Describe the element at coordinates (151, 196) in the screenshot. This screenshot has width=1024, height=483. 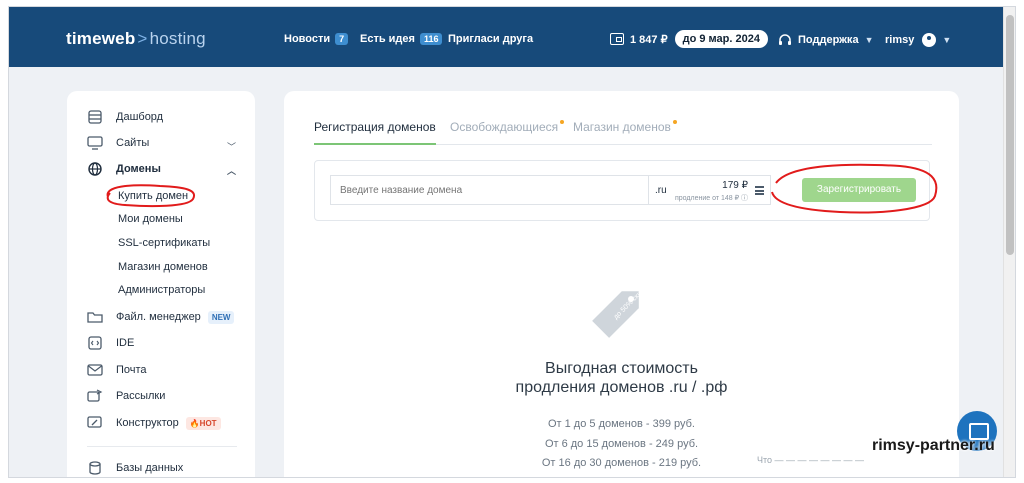
I see `annotation-circle-buy-domain` at that location.